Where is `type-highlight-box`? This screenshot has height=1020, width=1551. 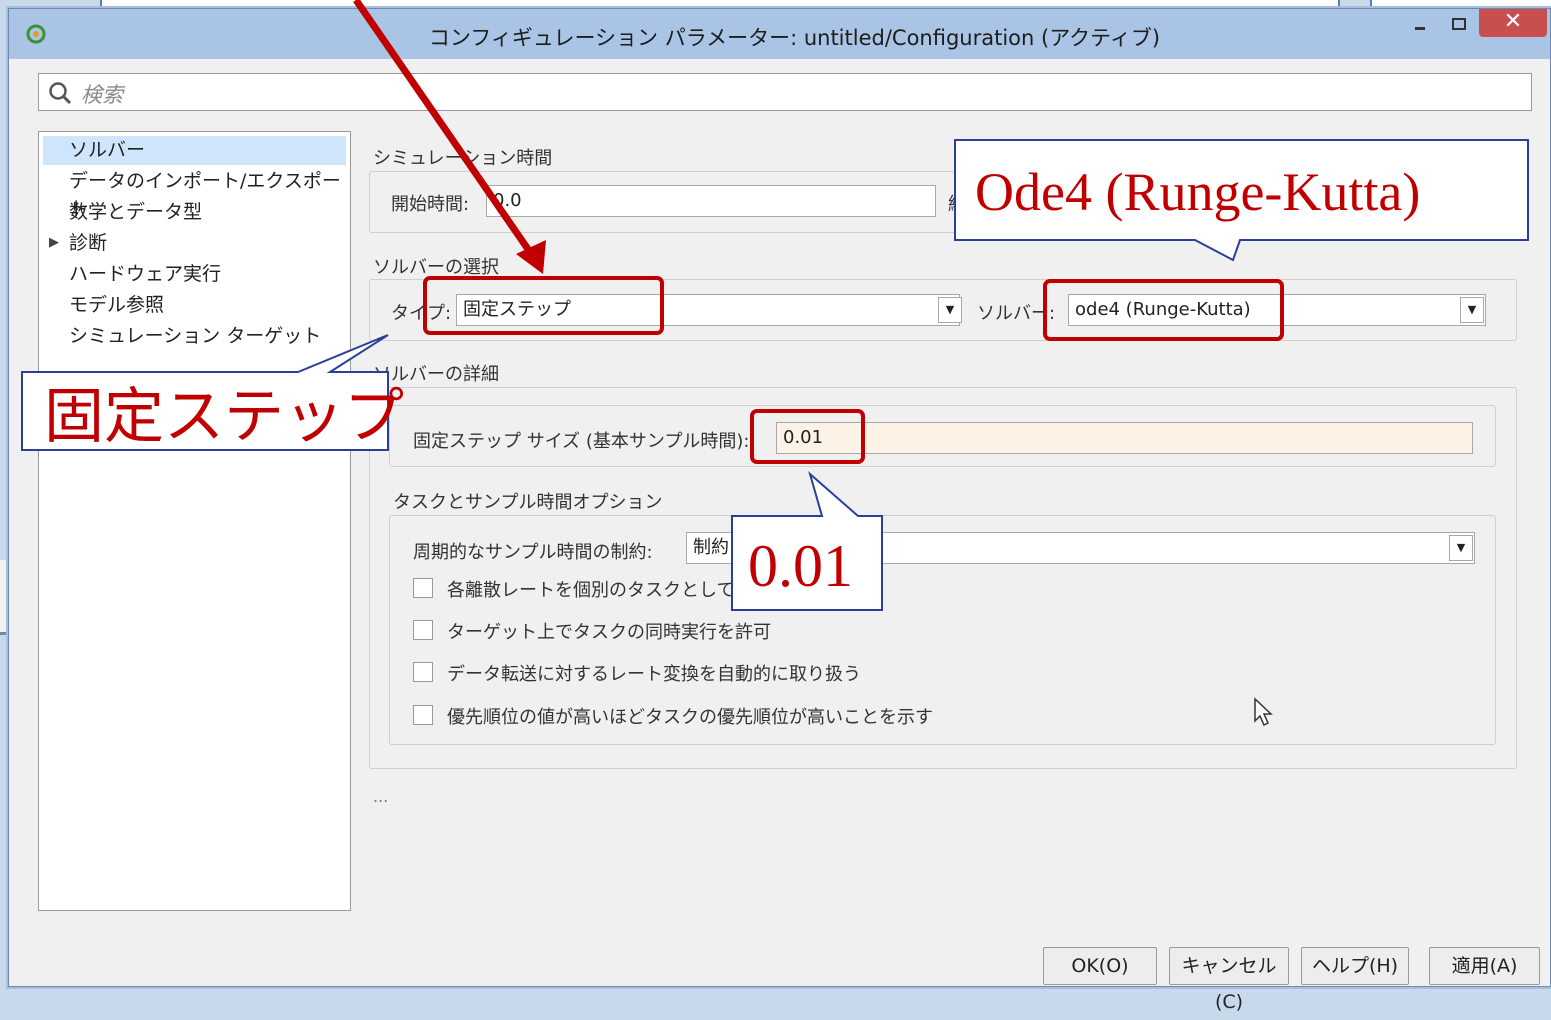 type-highlight-box is located at coordinates (543, 305).